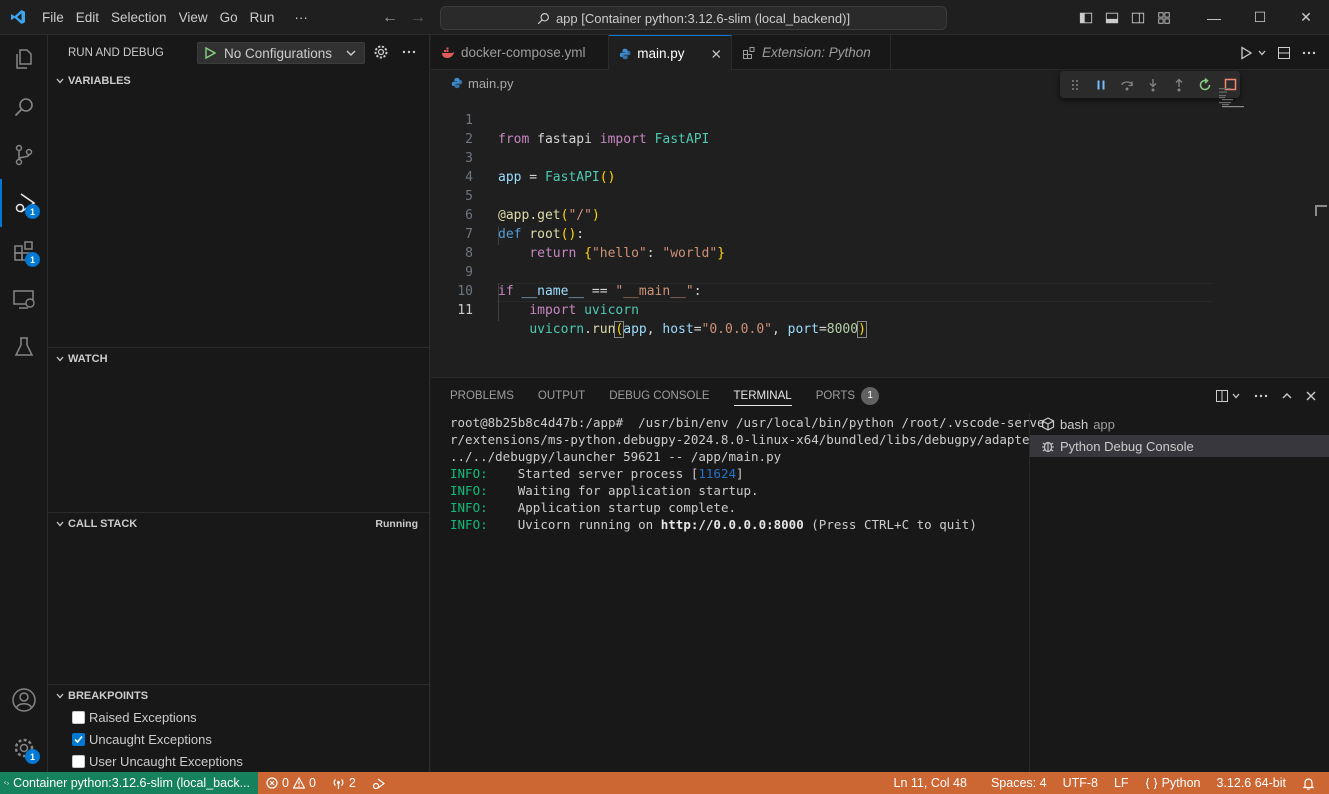 The height and width of the screenshot is (794, 1329). Describe the element at coordinates (1306, 17) in the screenshot. I see `close-window-icon: ✕` at that location.